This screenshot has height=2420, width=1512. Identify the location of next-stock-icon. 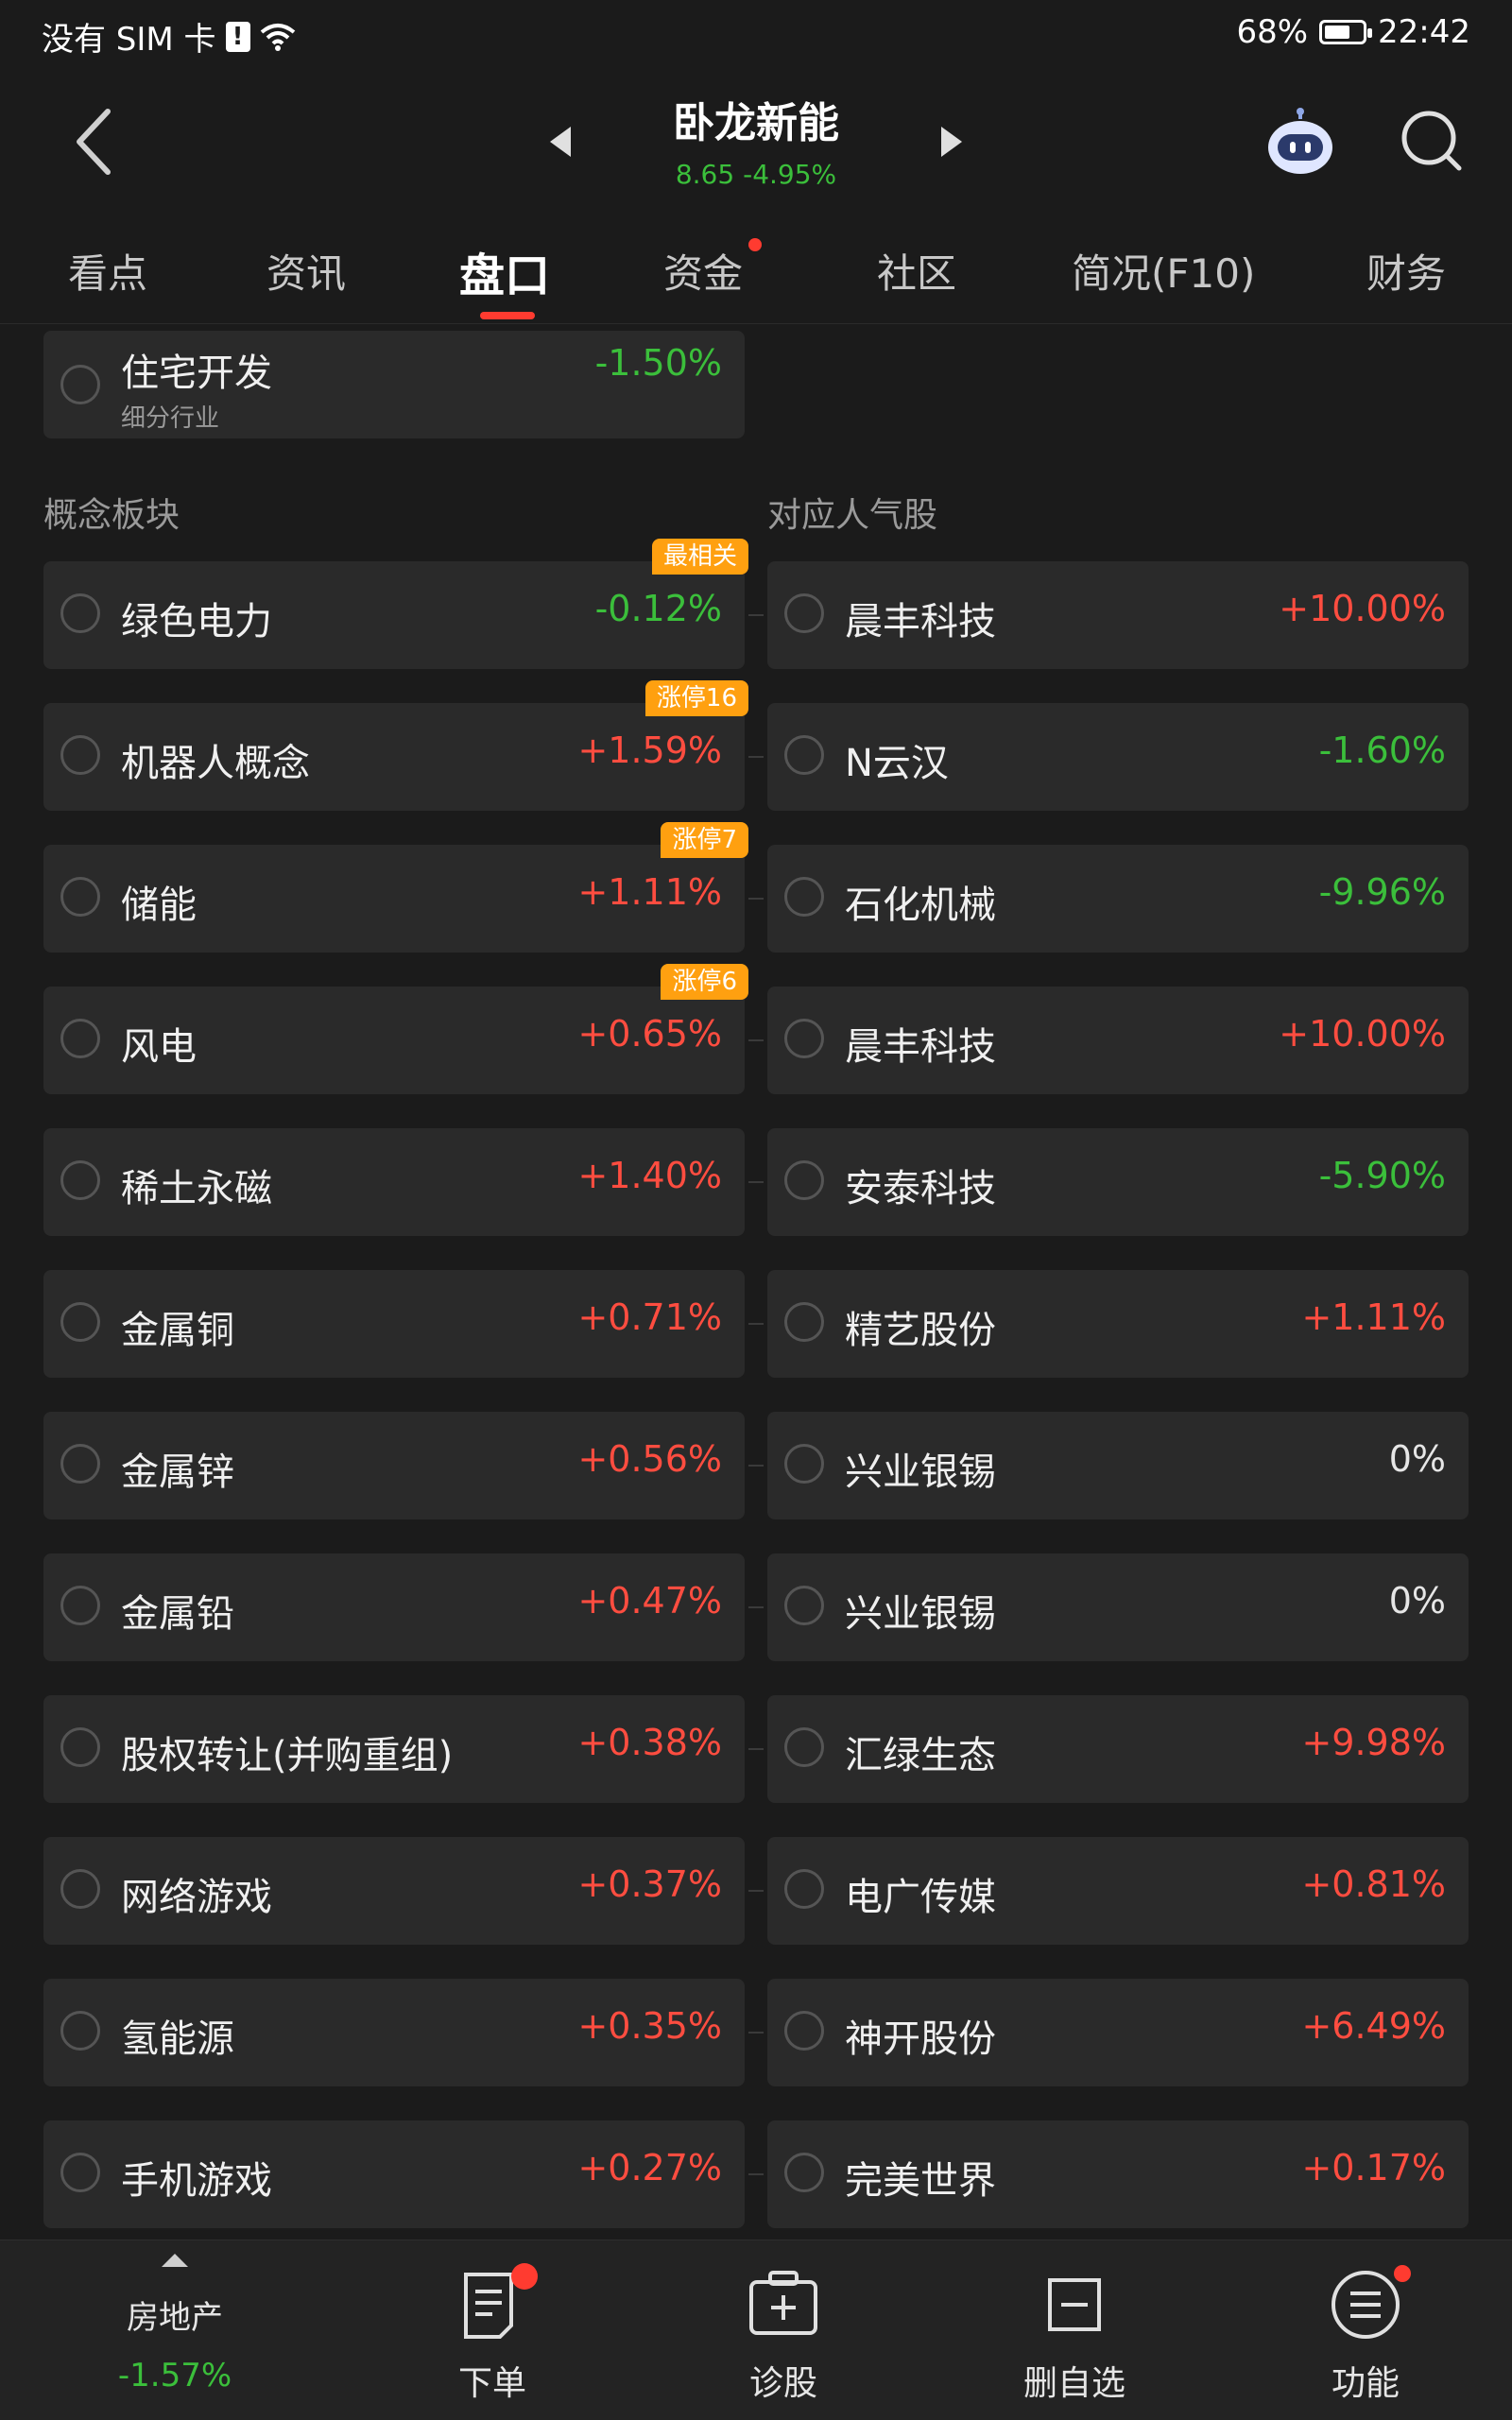
(951, 142).